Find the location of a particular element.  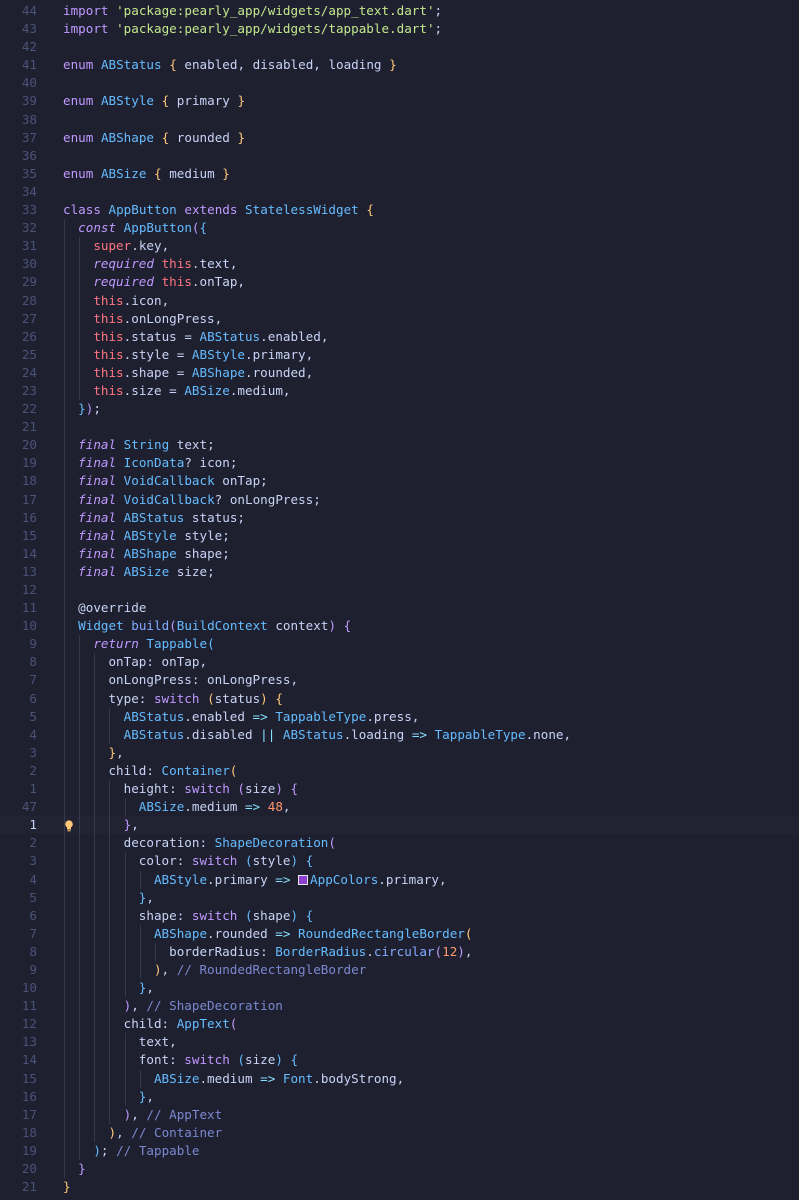

code-line: 29 required this.onTap, is located at coordinates (399, 282).